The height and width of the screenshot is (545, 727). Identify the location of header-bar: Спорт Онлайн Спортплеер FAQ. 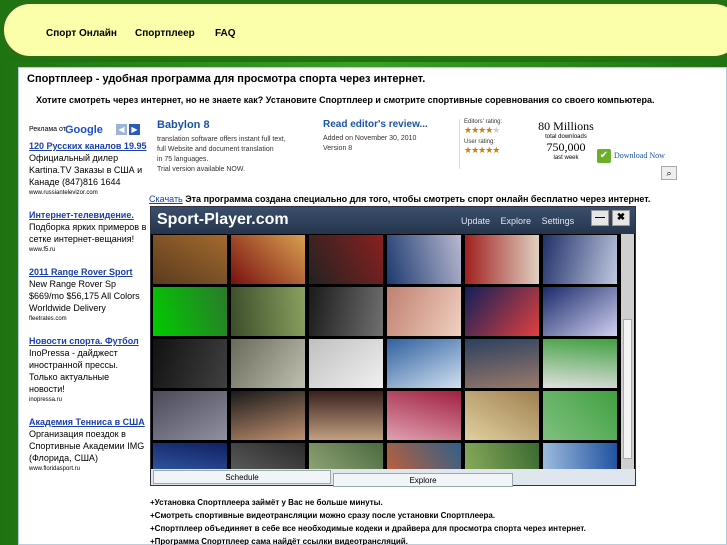
(363, 31).